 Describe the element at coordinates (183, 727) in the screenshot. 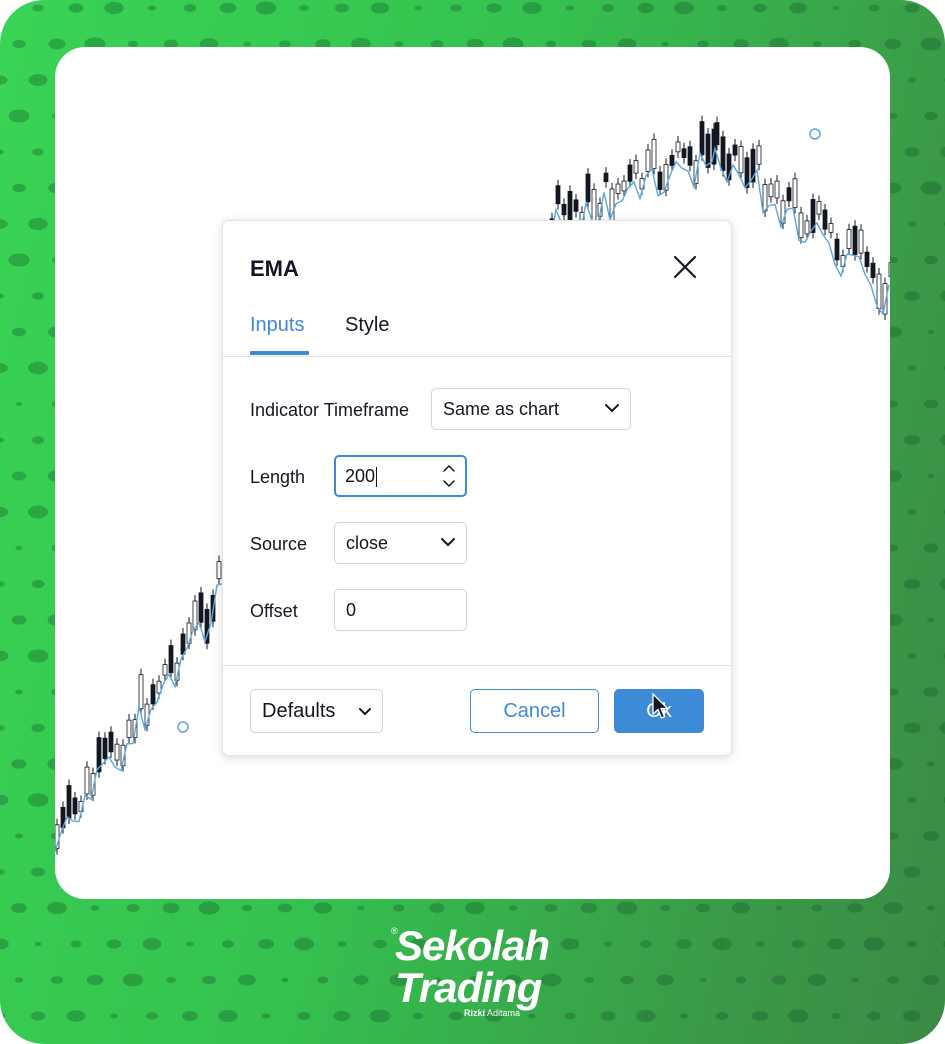

I see `ema-marker` at that location.